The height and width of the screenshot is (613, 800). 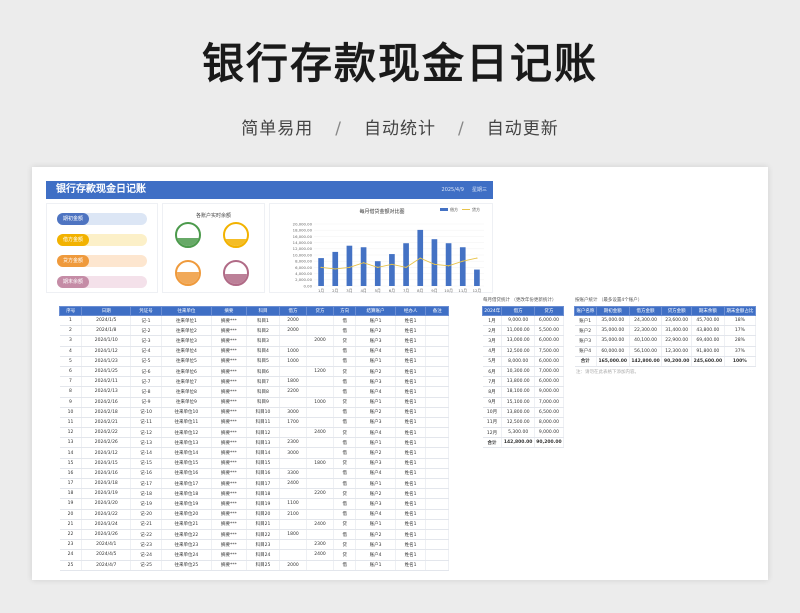 What do you see at coordinates (320, 433) in the screenshot?
I see `table-cell: 2400` at bounding box center [320, 433].